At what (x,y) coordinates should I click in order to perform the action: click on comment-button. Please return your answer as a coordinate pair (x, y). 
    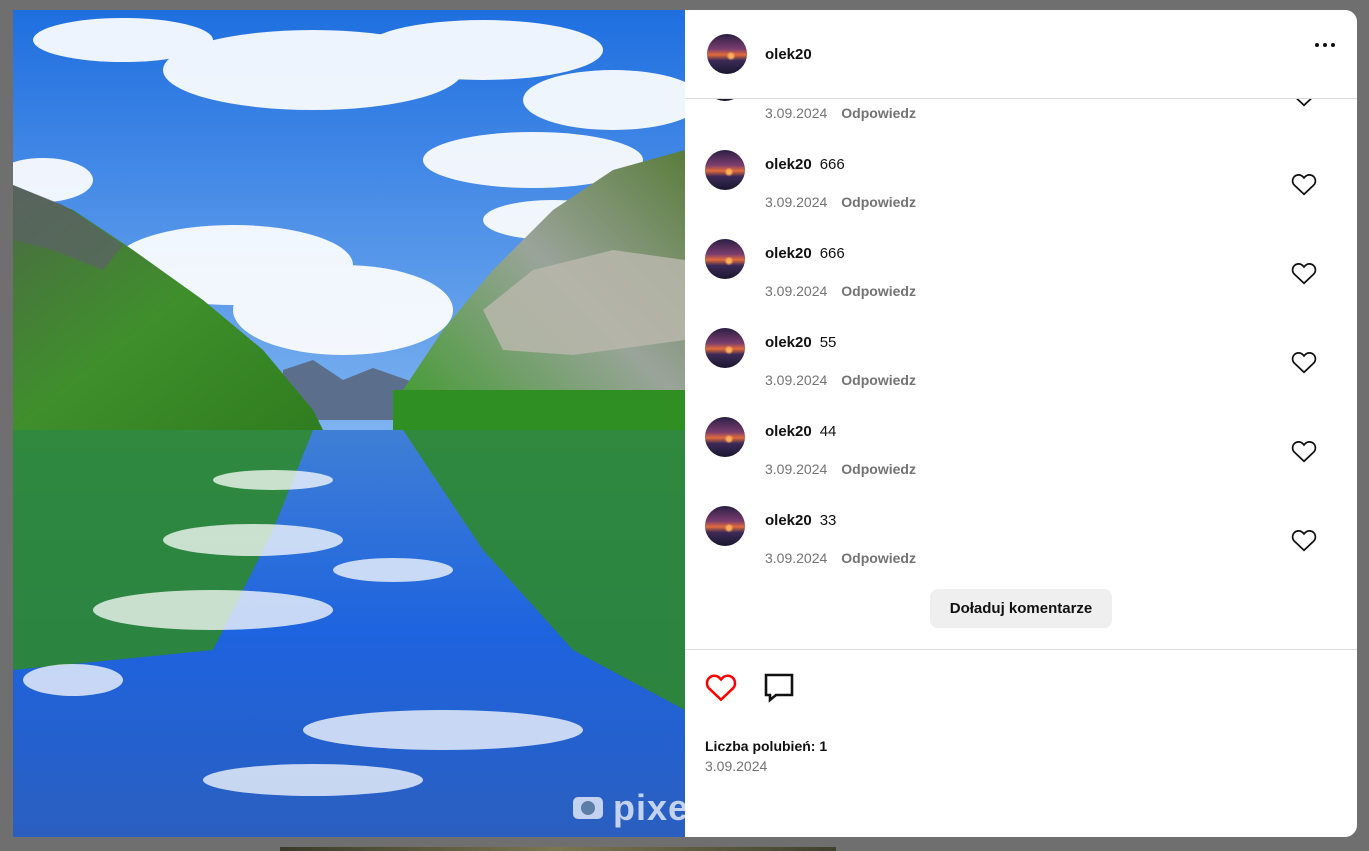
    Looking at the image, I should click on (779, 687).